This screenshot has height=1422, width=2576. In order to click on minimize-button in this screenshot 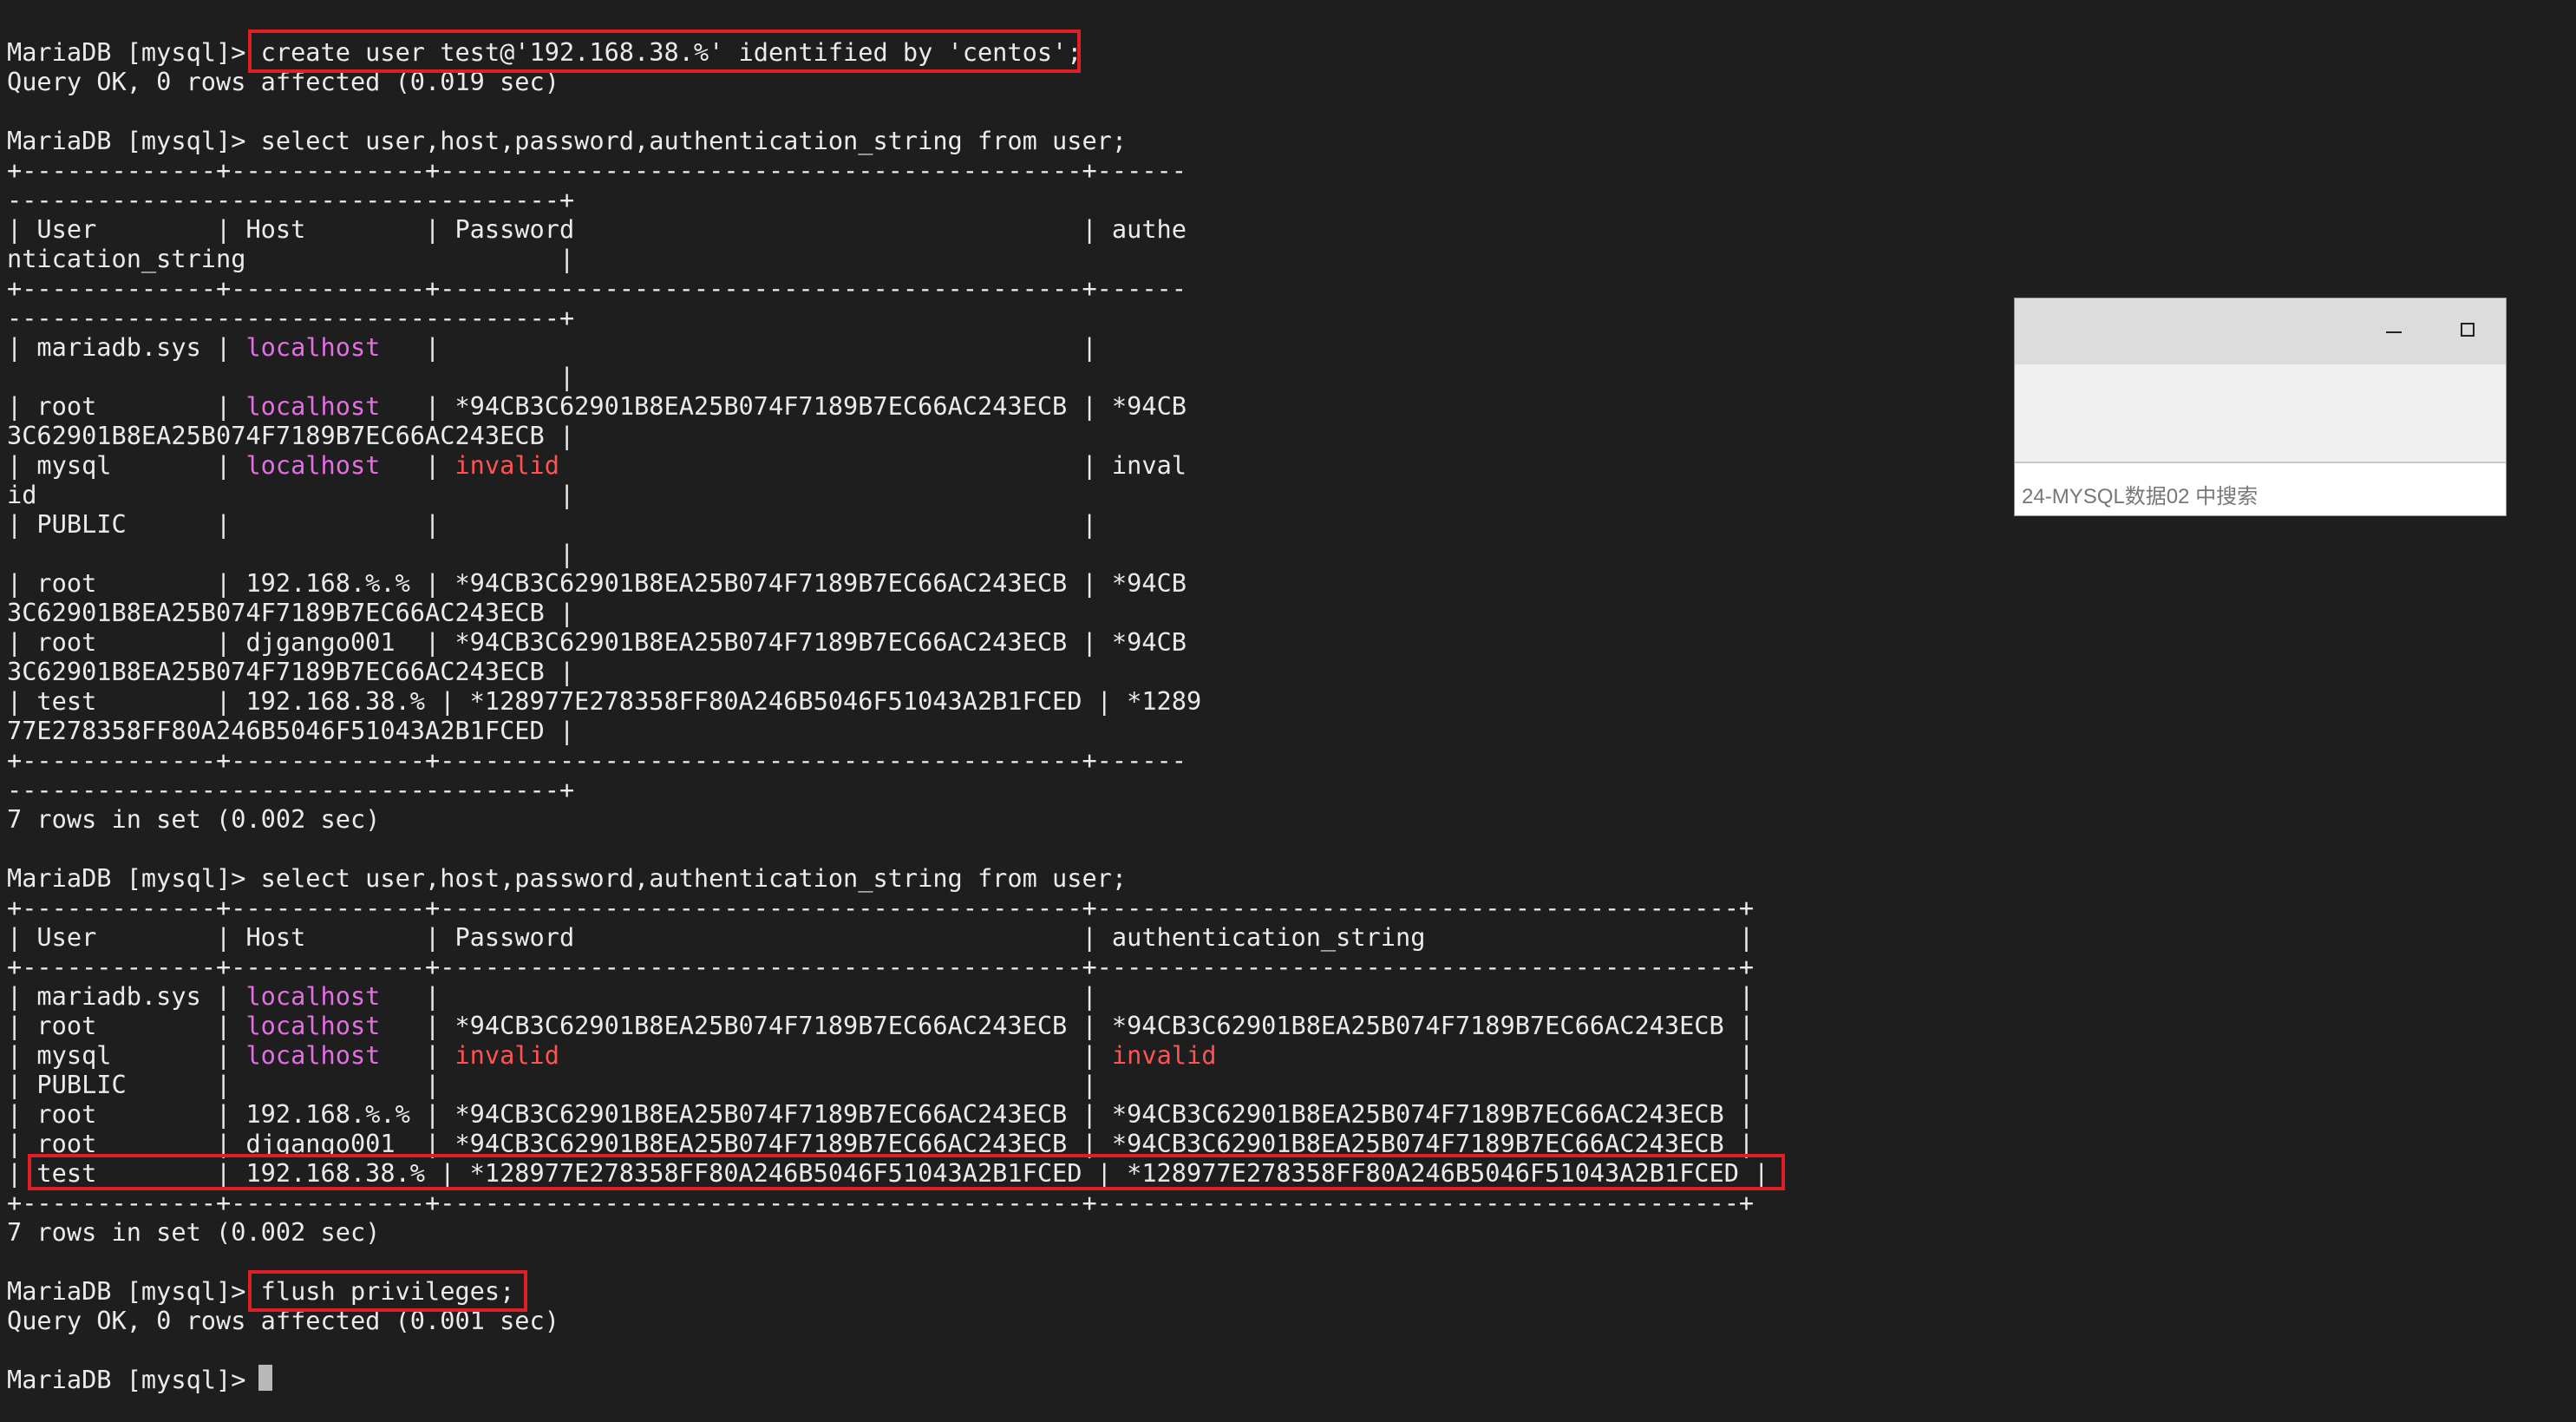, I will do `click(2391, 331)`.